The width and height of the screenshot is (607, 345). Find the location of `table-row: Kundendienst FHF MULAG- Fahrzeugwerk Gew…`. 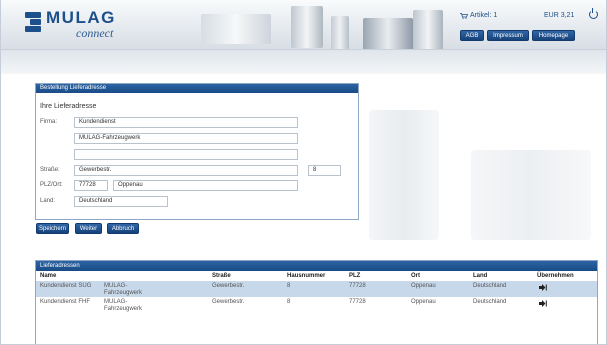

table-row: Kundendienst FHF MULAG- Fahrzeugwerk Gew… is located at coordinates (316, 305).